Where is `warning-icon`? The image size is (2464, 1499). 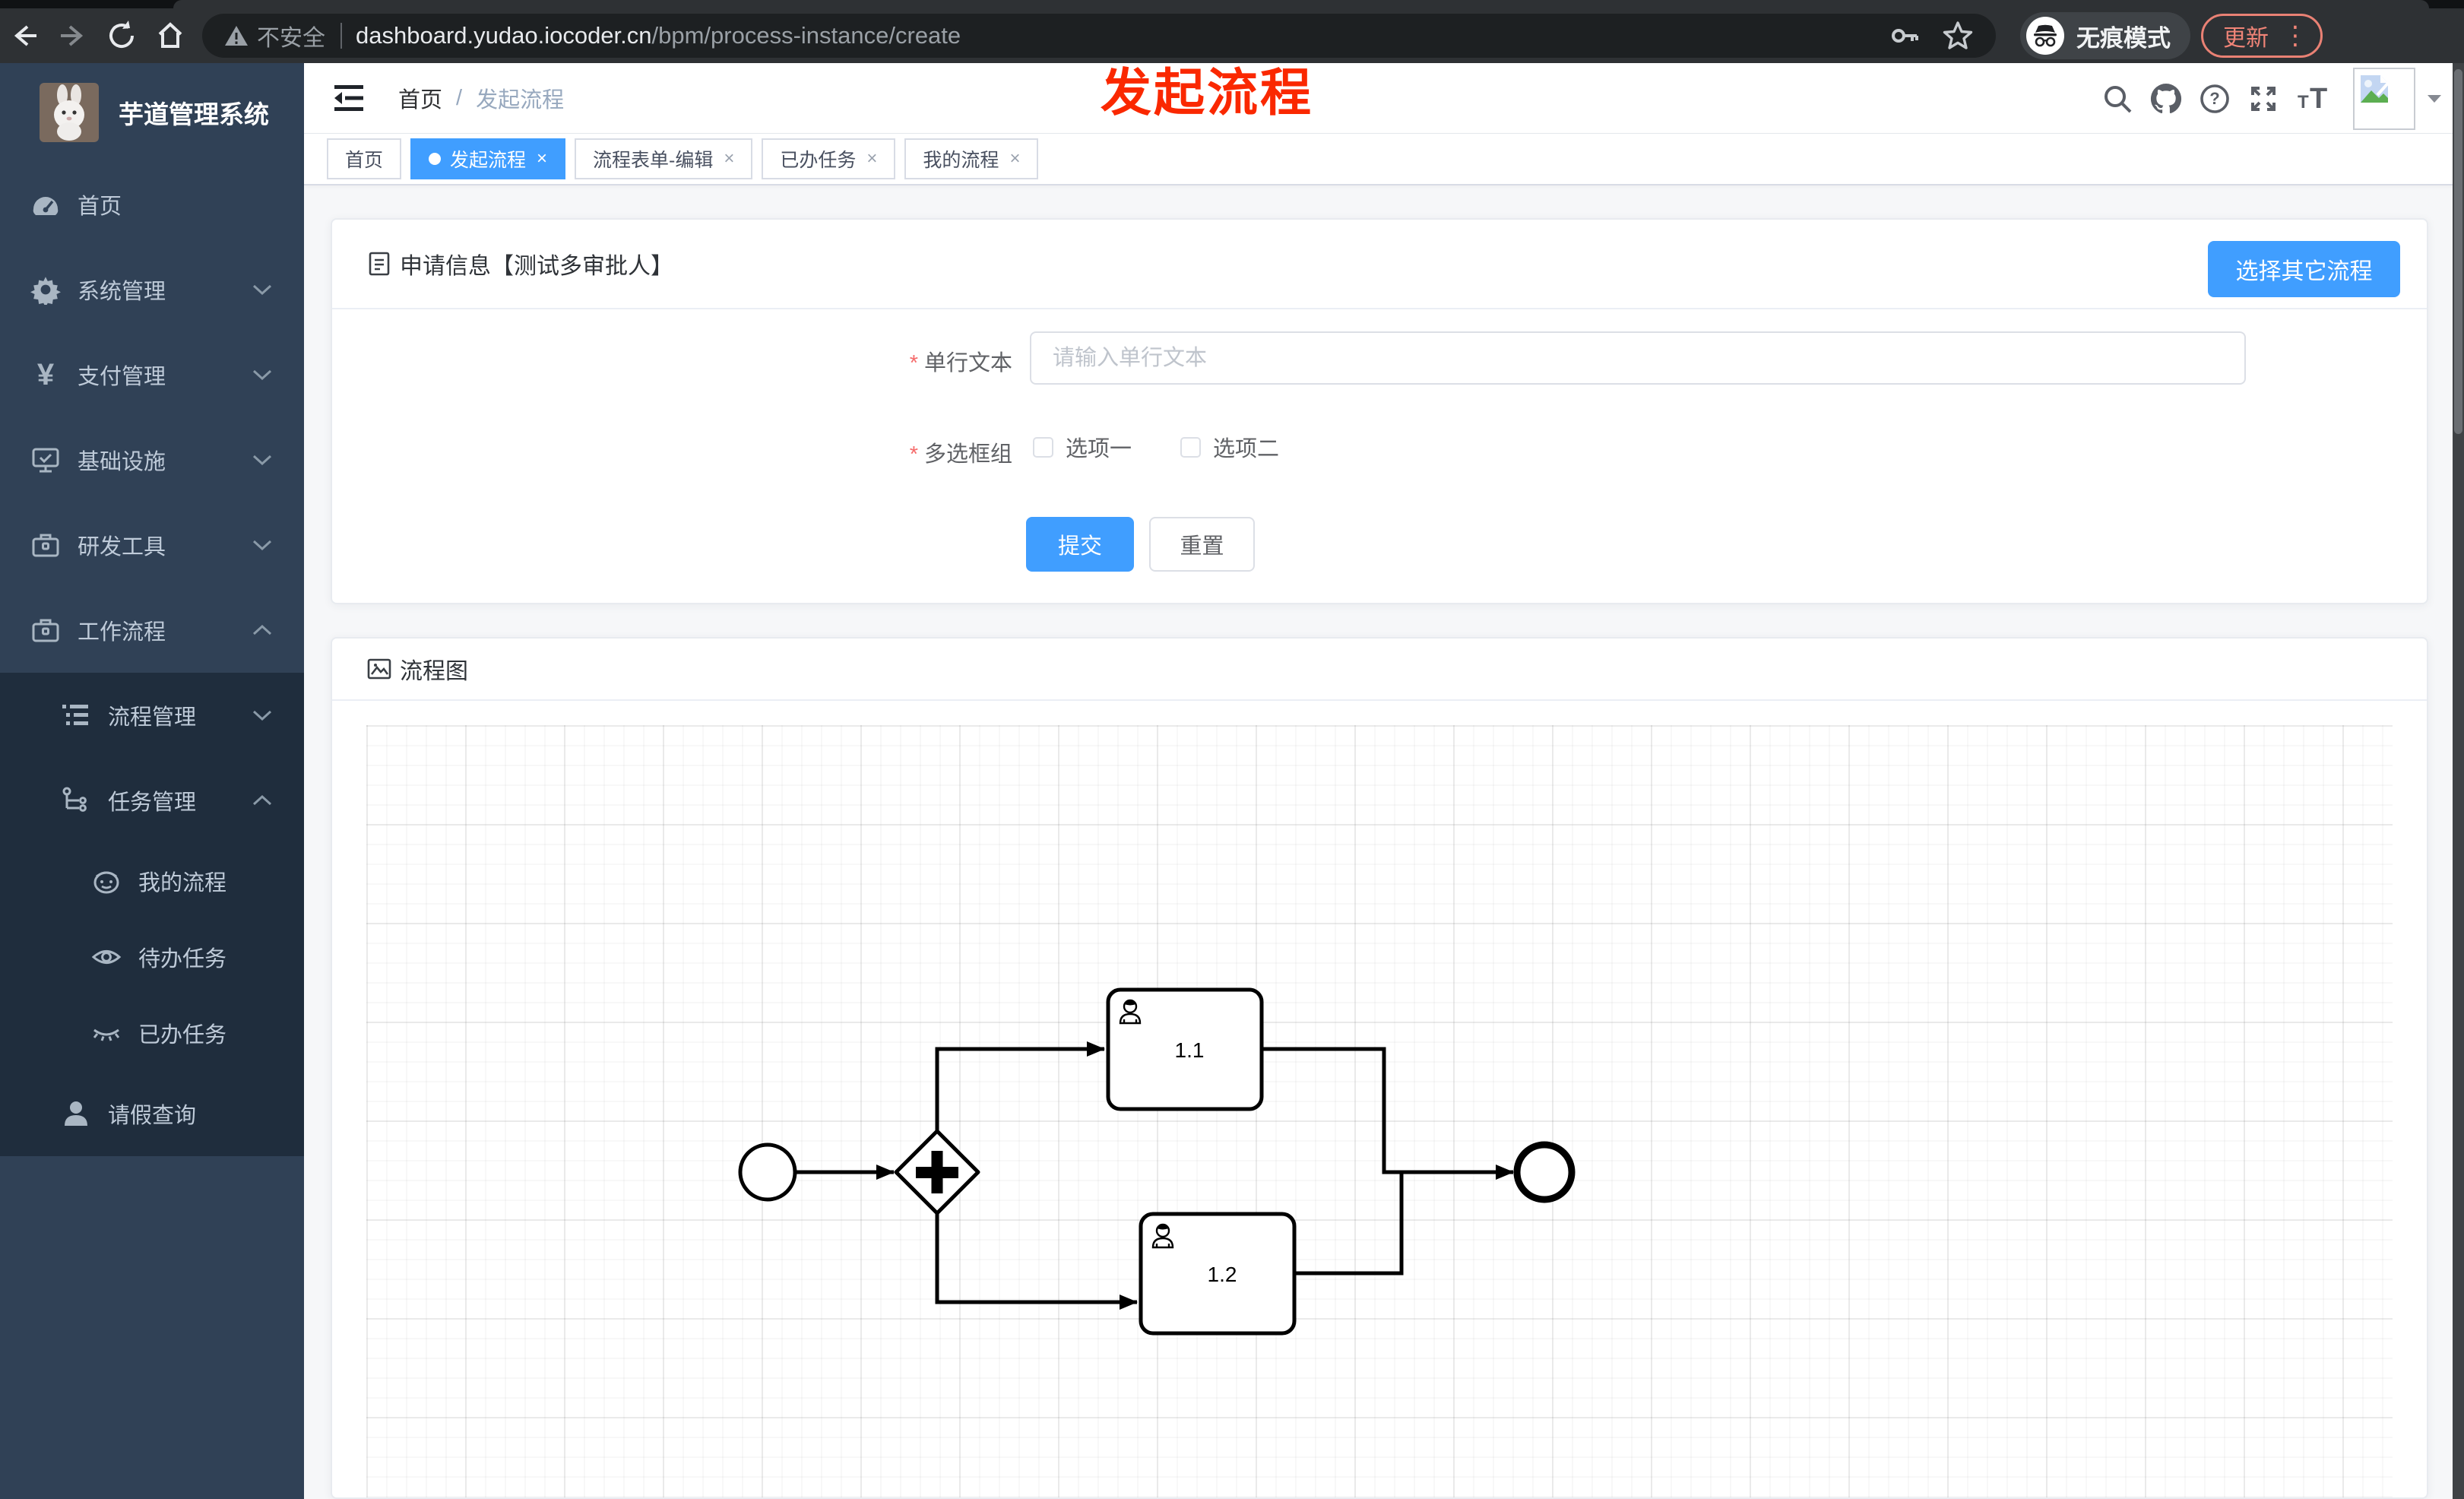 warning-icon is located at coordinates (237, 36).